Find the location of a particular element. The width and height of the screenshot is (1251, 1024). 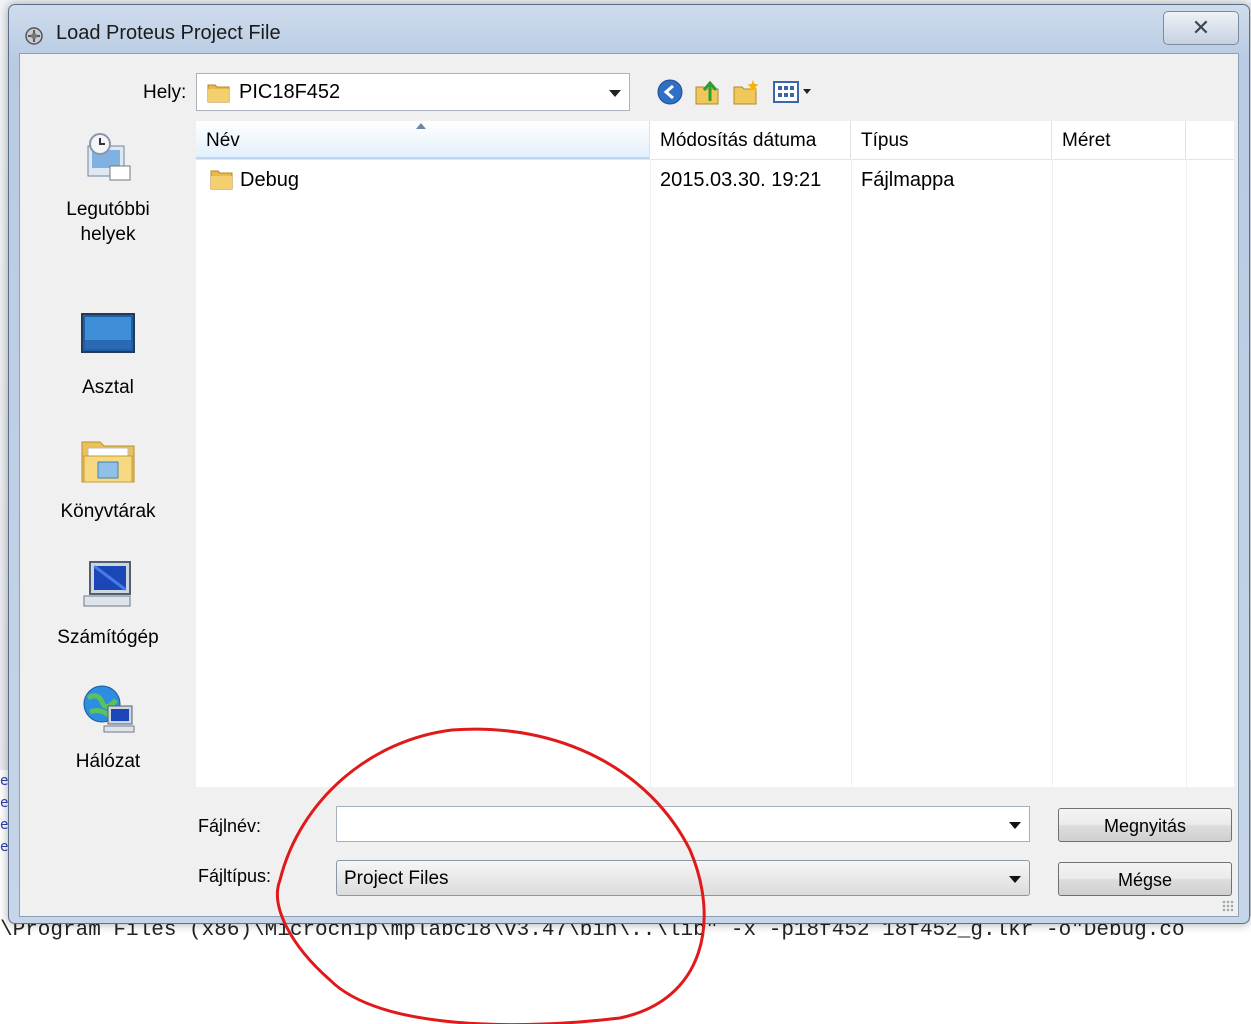

place-label: Legutóbbi is located at coordinates (108, 209).